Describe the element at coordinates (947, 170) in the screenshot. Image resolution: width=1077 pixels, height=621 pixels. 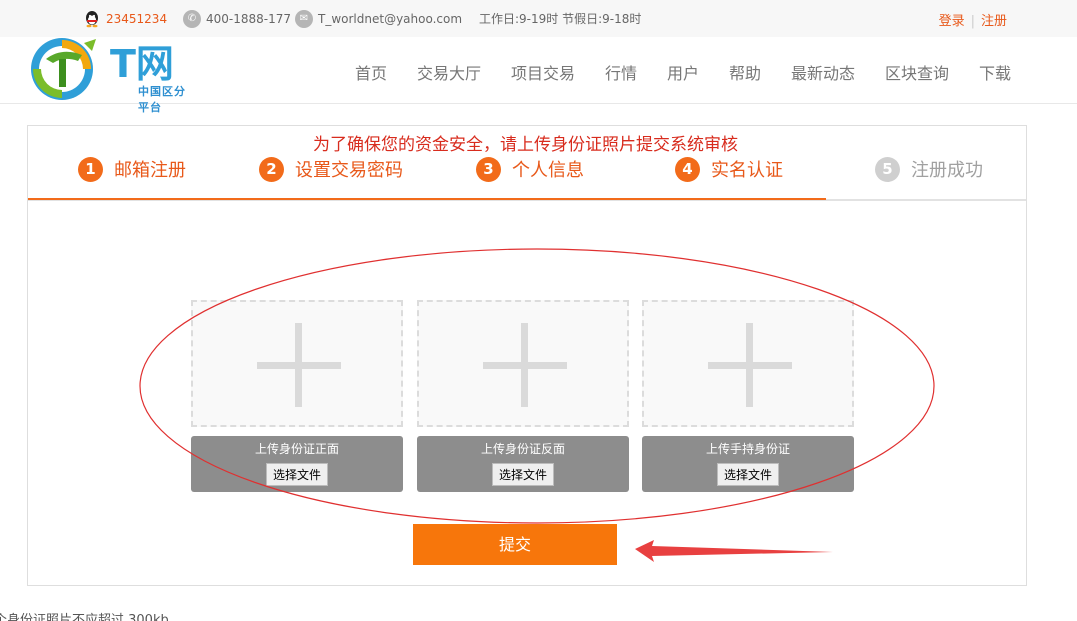
I see `step-label: 注册成功` at that location.